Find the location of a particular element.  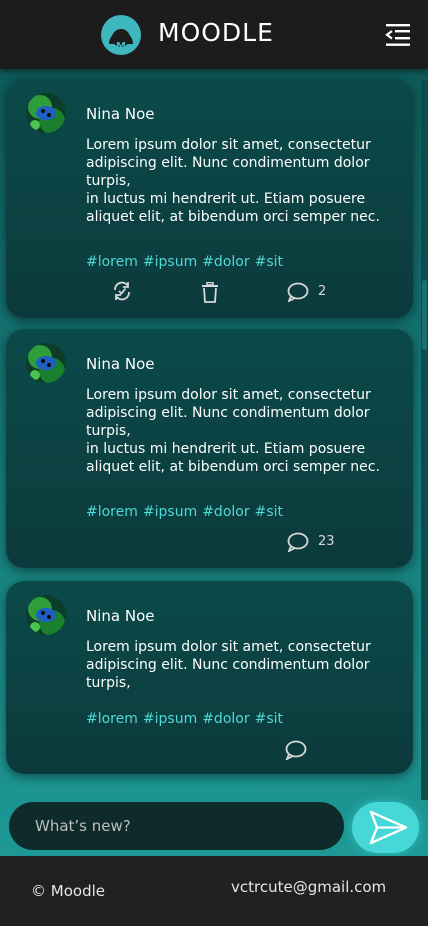

send-icon is located at coordinates (388, 827).